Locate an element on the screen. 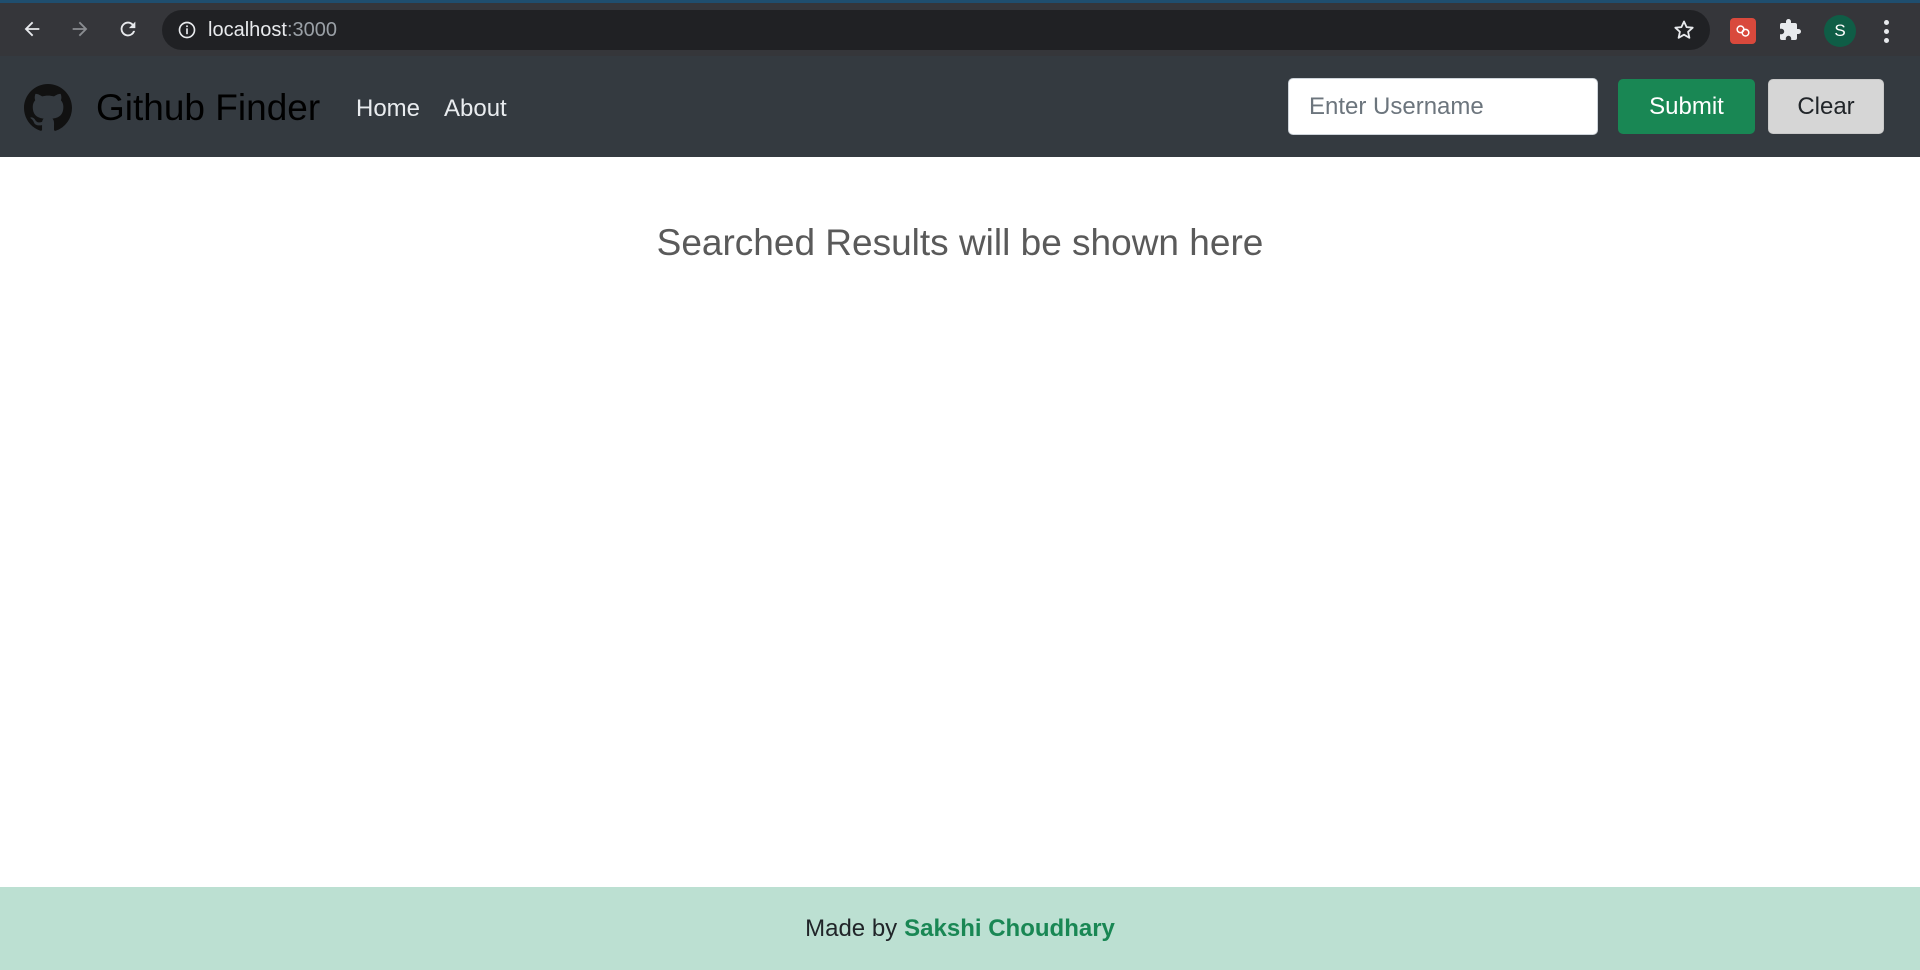  arrow-left-icon is located at coordinates (32, 29).